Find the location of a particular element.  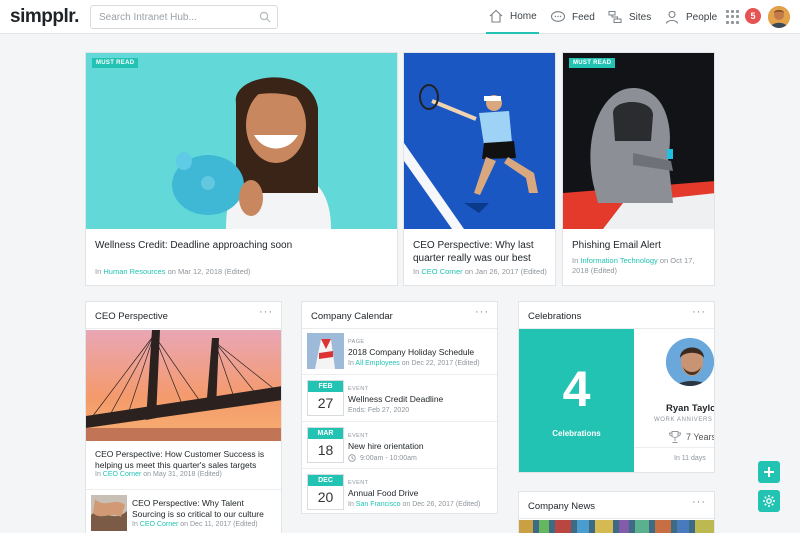

clock-icon is located at coordinates (352, 458).